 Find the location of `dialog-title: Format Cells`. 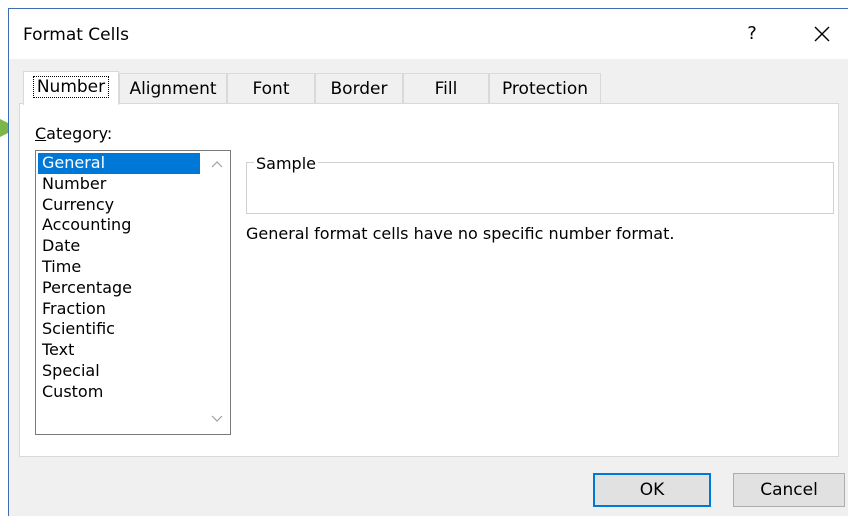

dialog-title: Format Cells is located at coordinates (76, 35).